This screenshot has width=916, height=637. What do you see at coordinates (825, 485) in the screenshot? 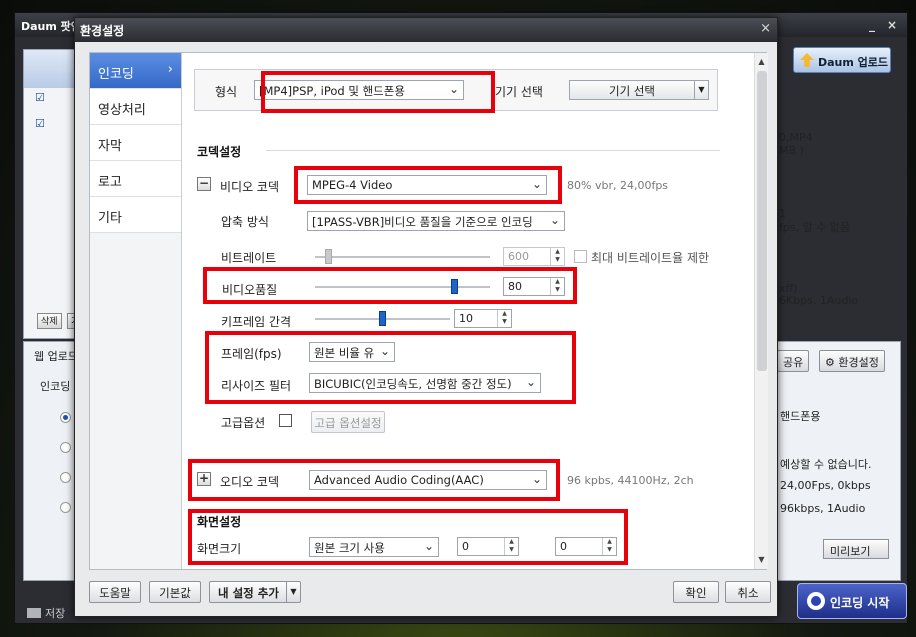
I see `preset-info-text: 24,00Fps, 0kbps` at bounding box center [825, 485].